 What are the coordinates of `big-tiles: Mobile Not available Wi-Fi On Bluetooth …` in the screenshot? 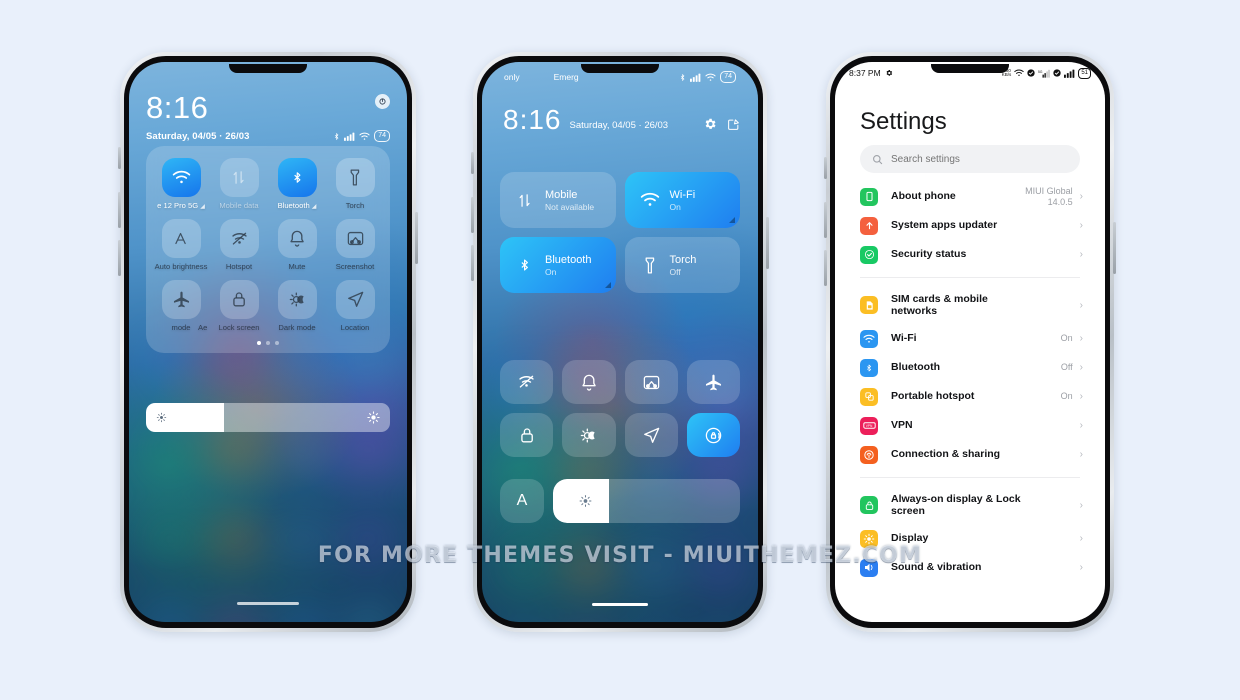 It's located at (620, 232).